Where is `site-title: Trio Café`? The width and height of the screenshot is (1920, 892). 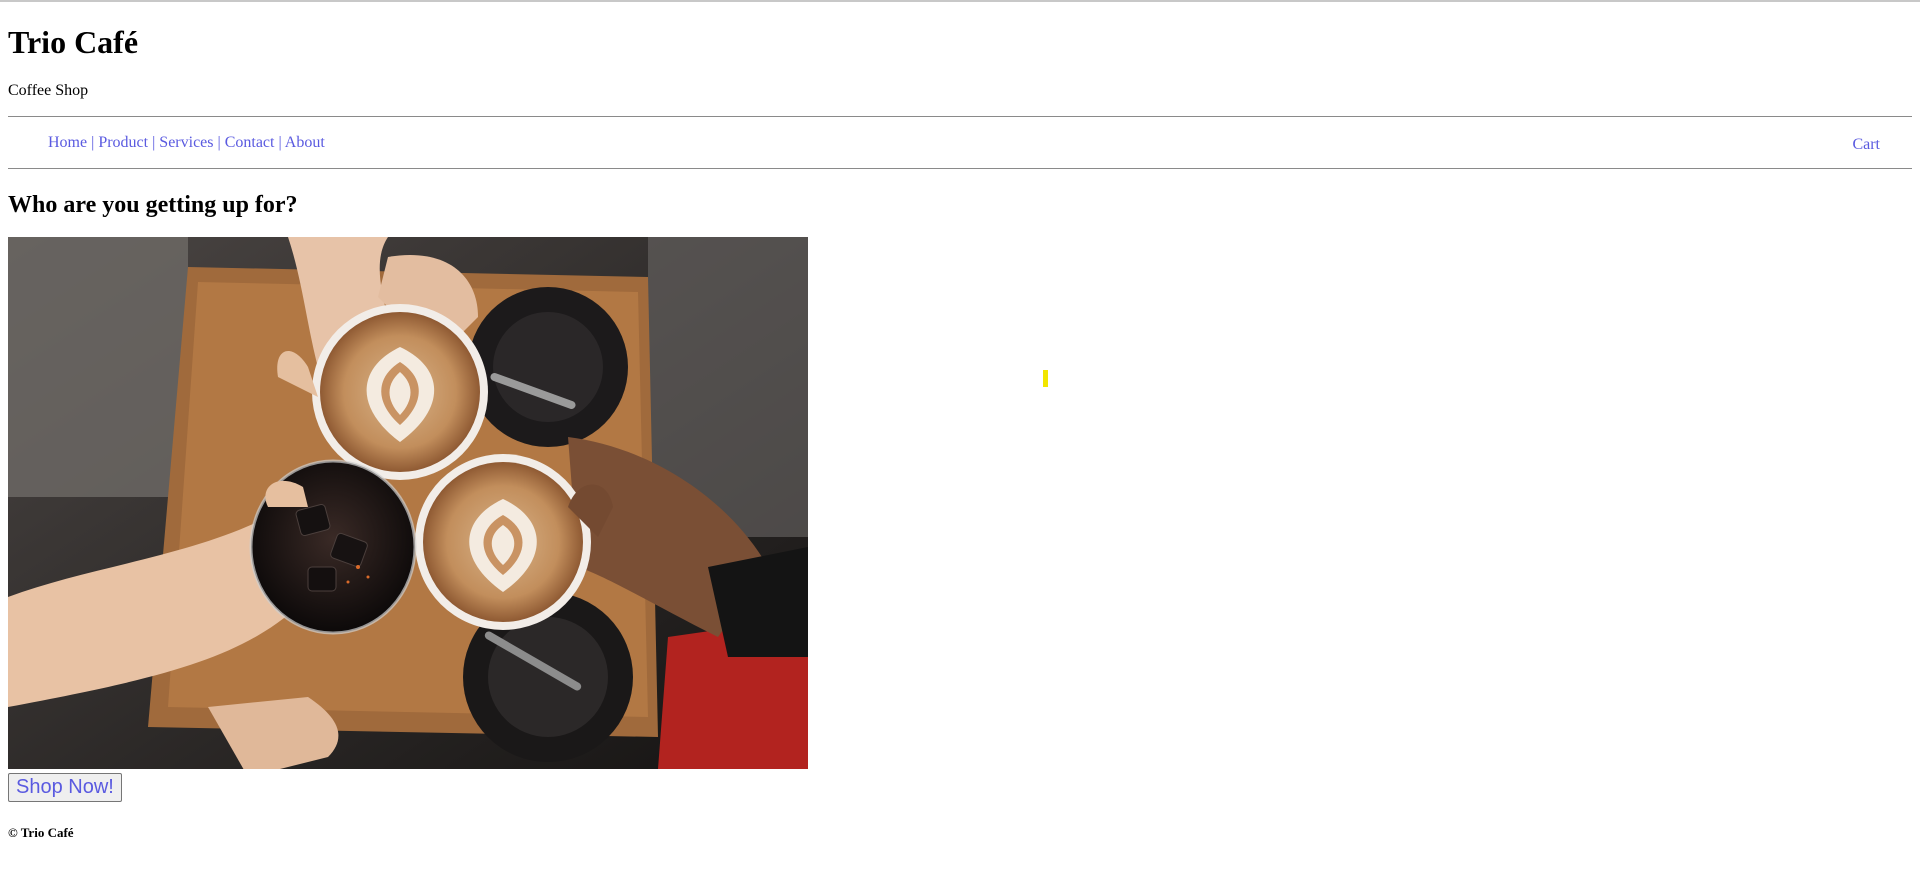
site-title: Trio Café is located at coordinates (73, 42).